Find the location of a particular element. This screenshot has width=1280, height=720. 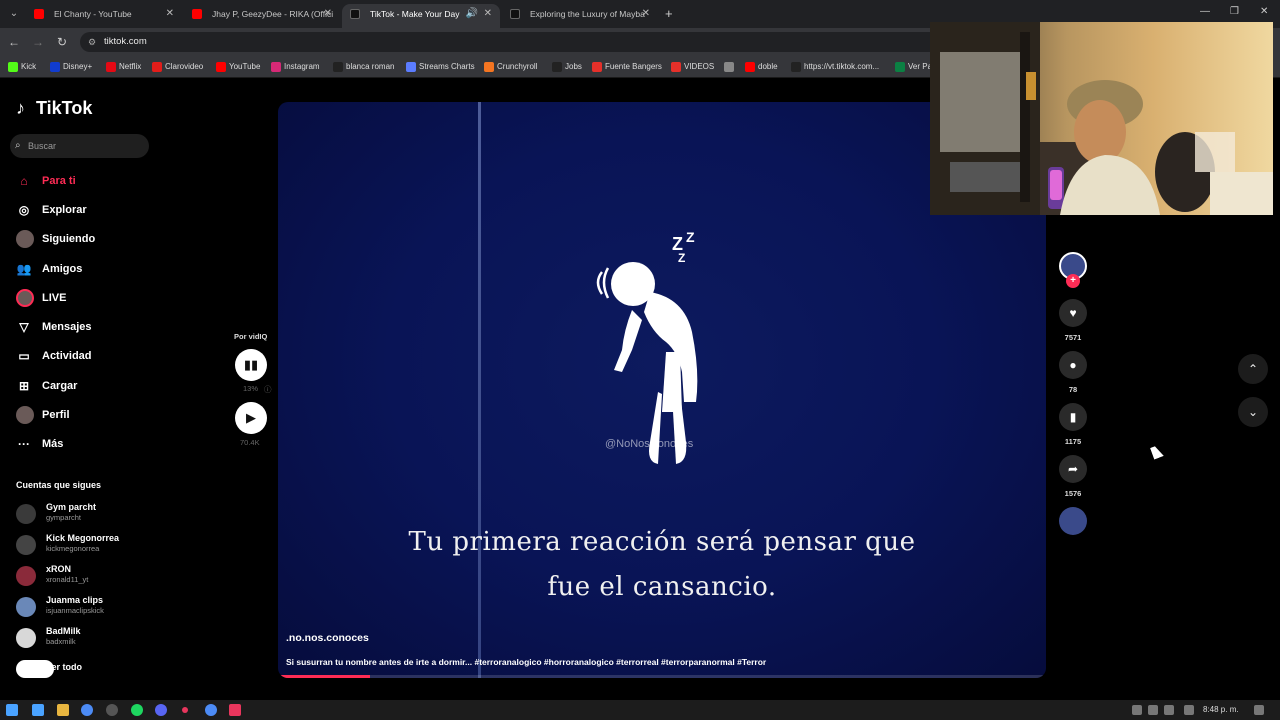

bookmark-item: Clarovideo is located at coordinates (177, 67).